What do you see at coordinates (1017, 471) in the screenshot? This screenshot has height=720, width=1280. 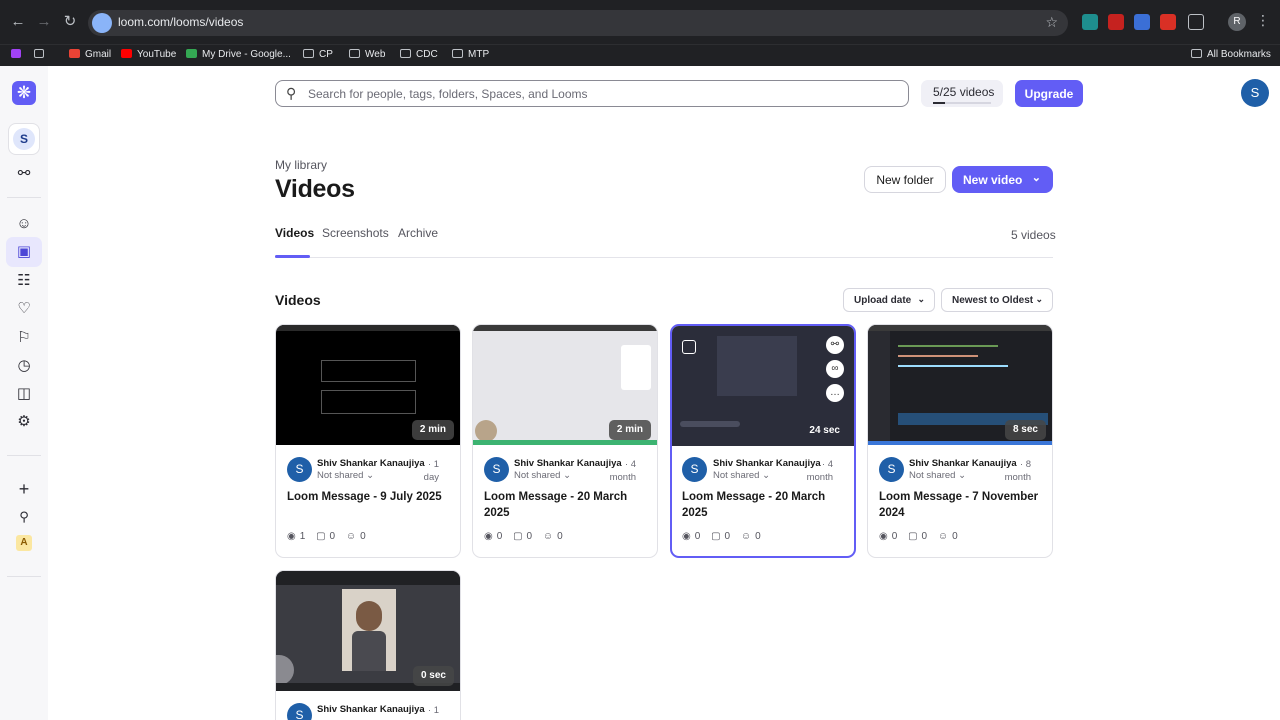 I see `upload-age: · 8 month` at bounding box center [1017, 471].